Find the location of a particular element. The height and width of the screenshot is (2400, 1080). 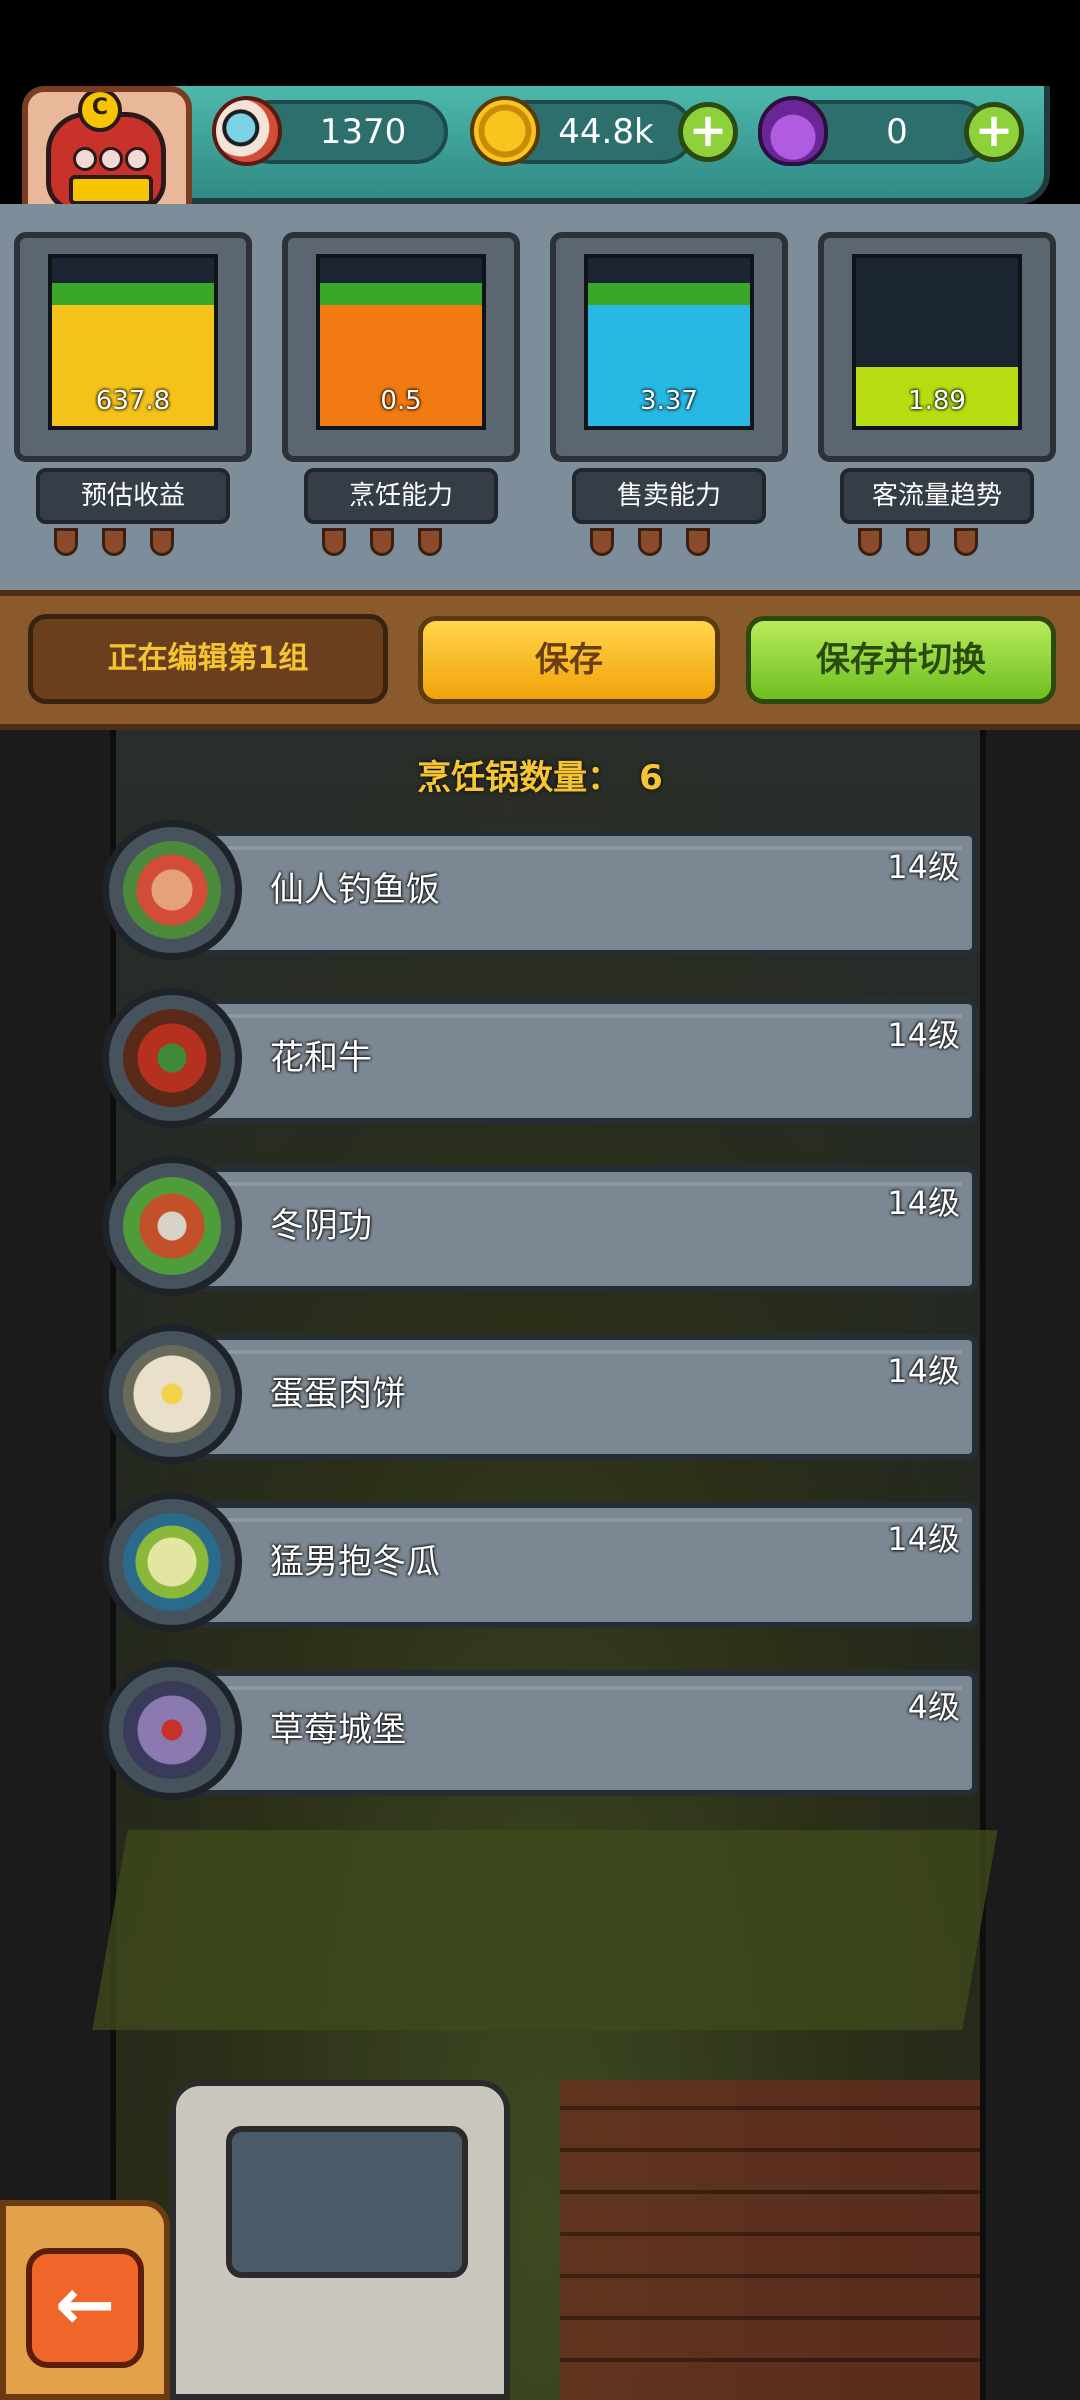

potion-count: 0 is located at coordinates (897, 132).